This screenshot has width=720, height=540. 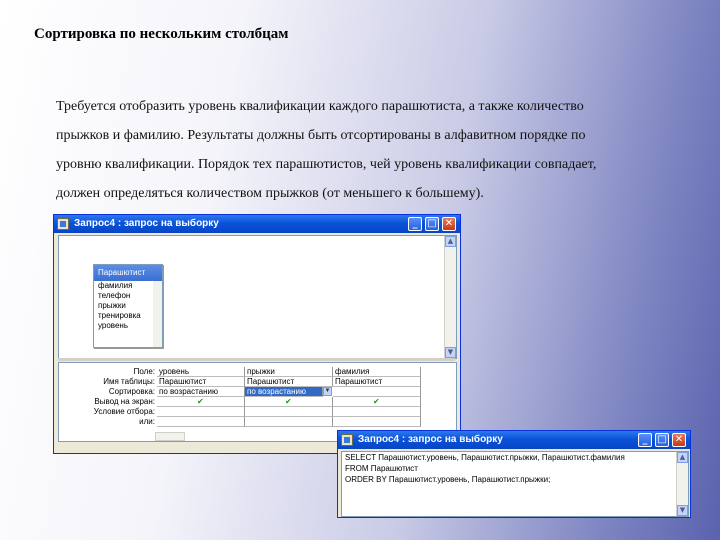 What do you see at coordinates (128, 296) in the screenshot?
I see `field-list-item: телефон` at bounding box center [128, 296].